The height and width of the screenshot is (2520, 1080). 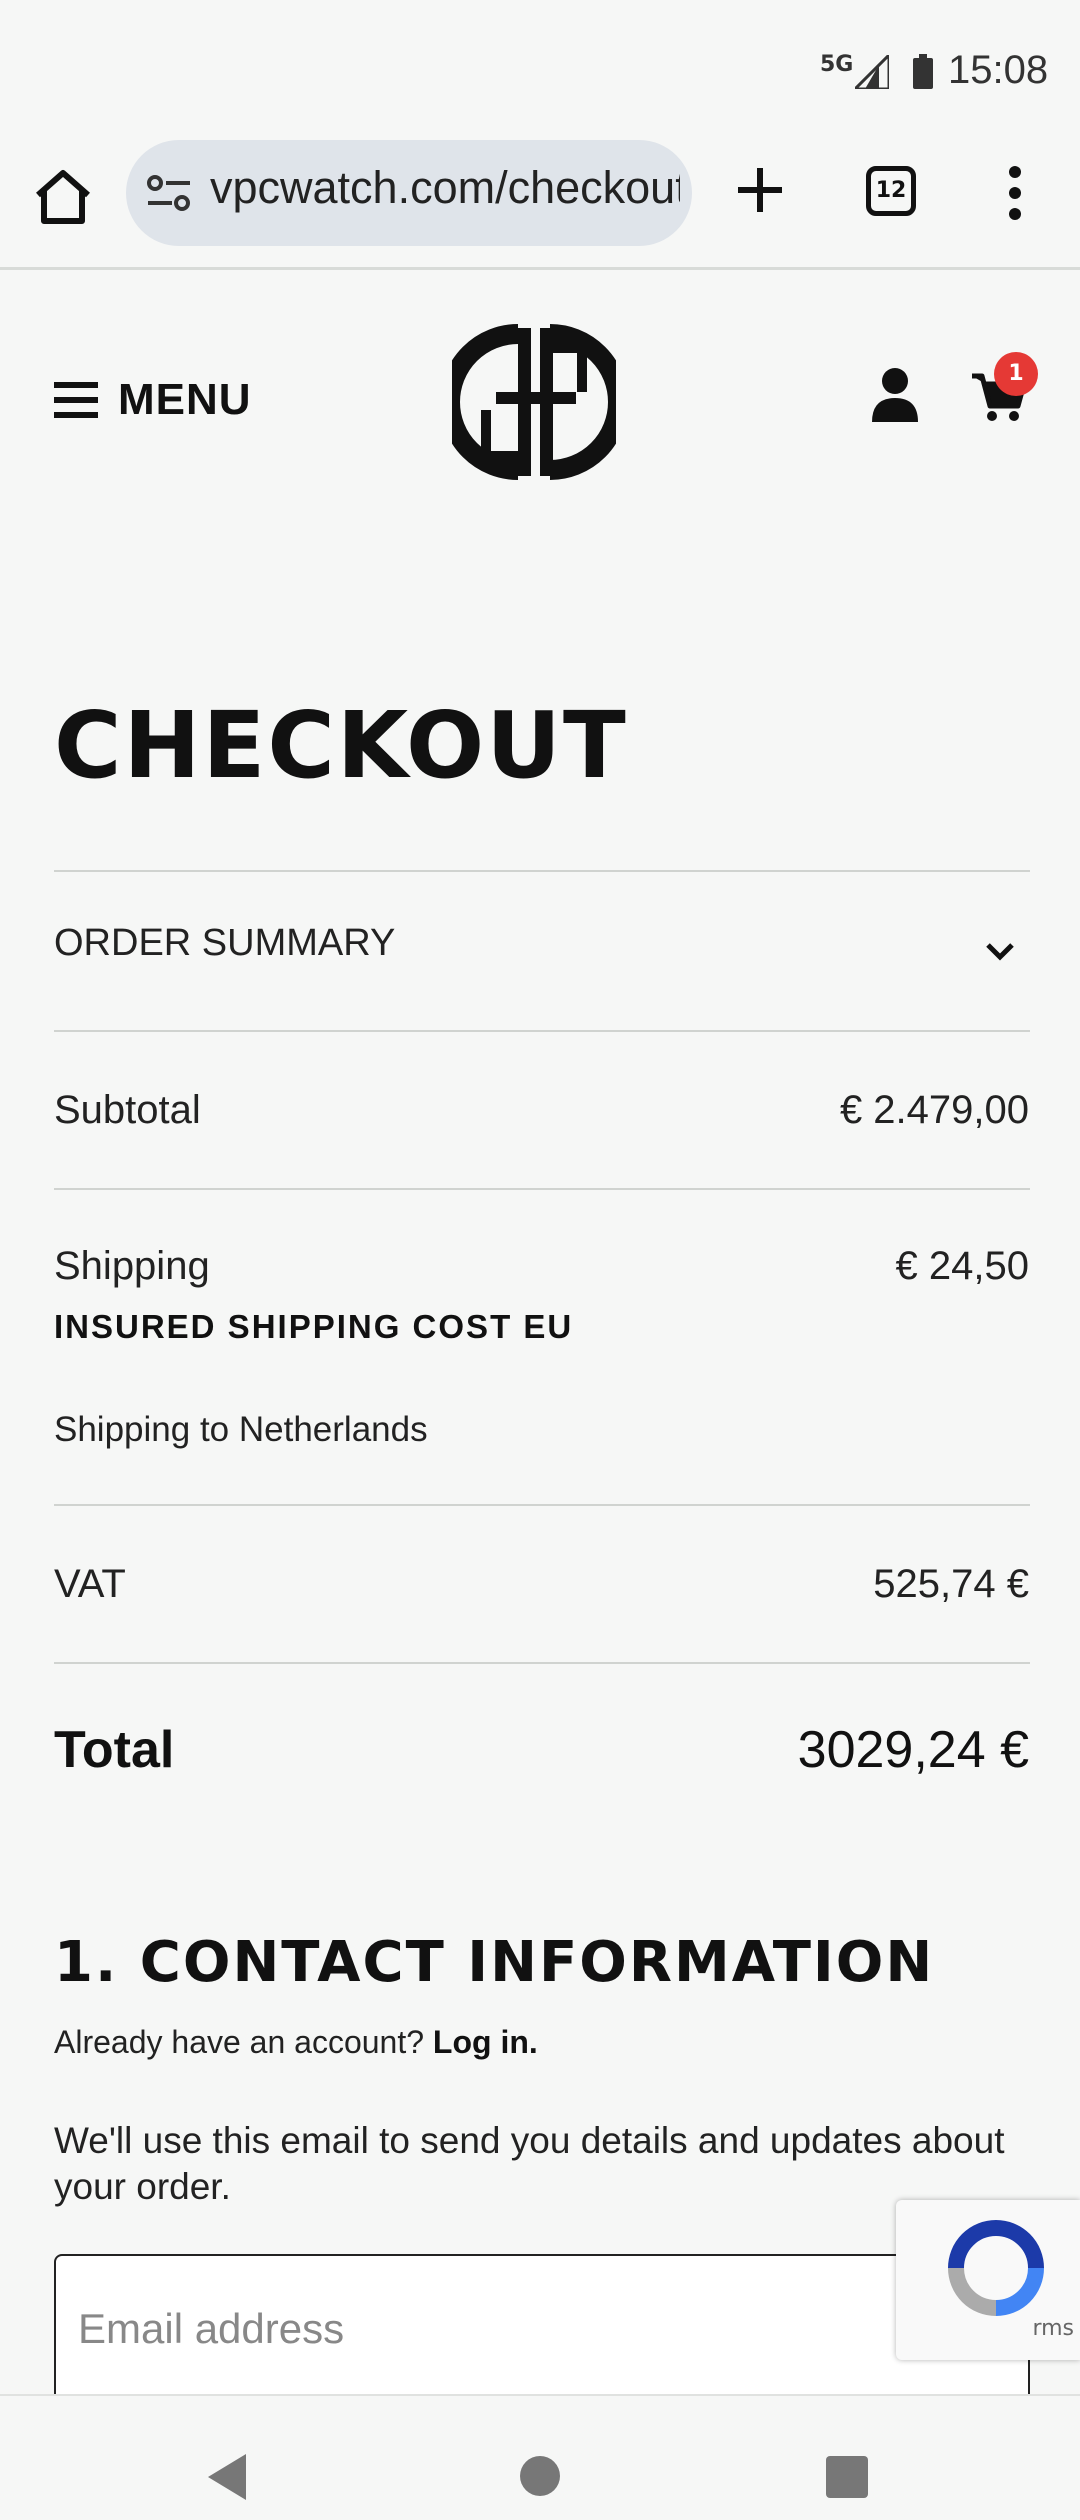 I want to click on system-nav-bar, so click(x=540, y=2457).